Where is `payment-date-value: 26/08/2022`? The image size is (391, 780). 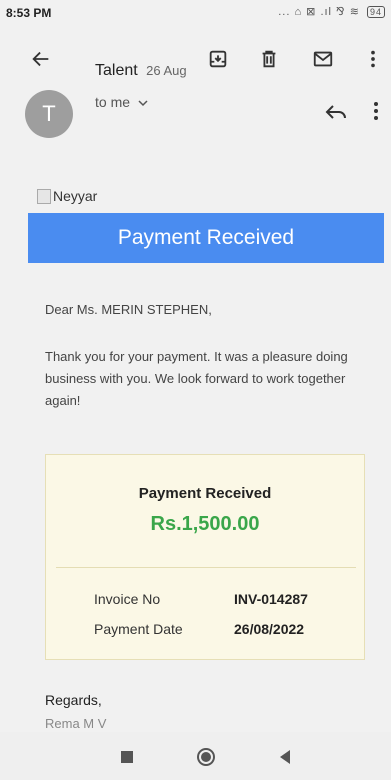 payment-date-value: 26/08/2022 is located at coordinates (269, 629).